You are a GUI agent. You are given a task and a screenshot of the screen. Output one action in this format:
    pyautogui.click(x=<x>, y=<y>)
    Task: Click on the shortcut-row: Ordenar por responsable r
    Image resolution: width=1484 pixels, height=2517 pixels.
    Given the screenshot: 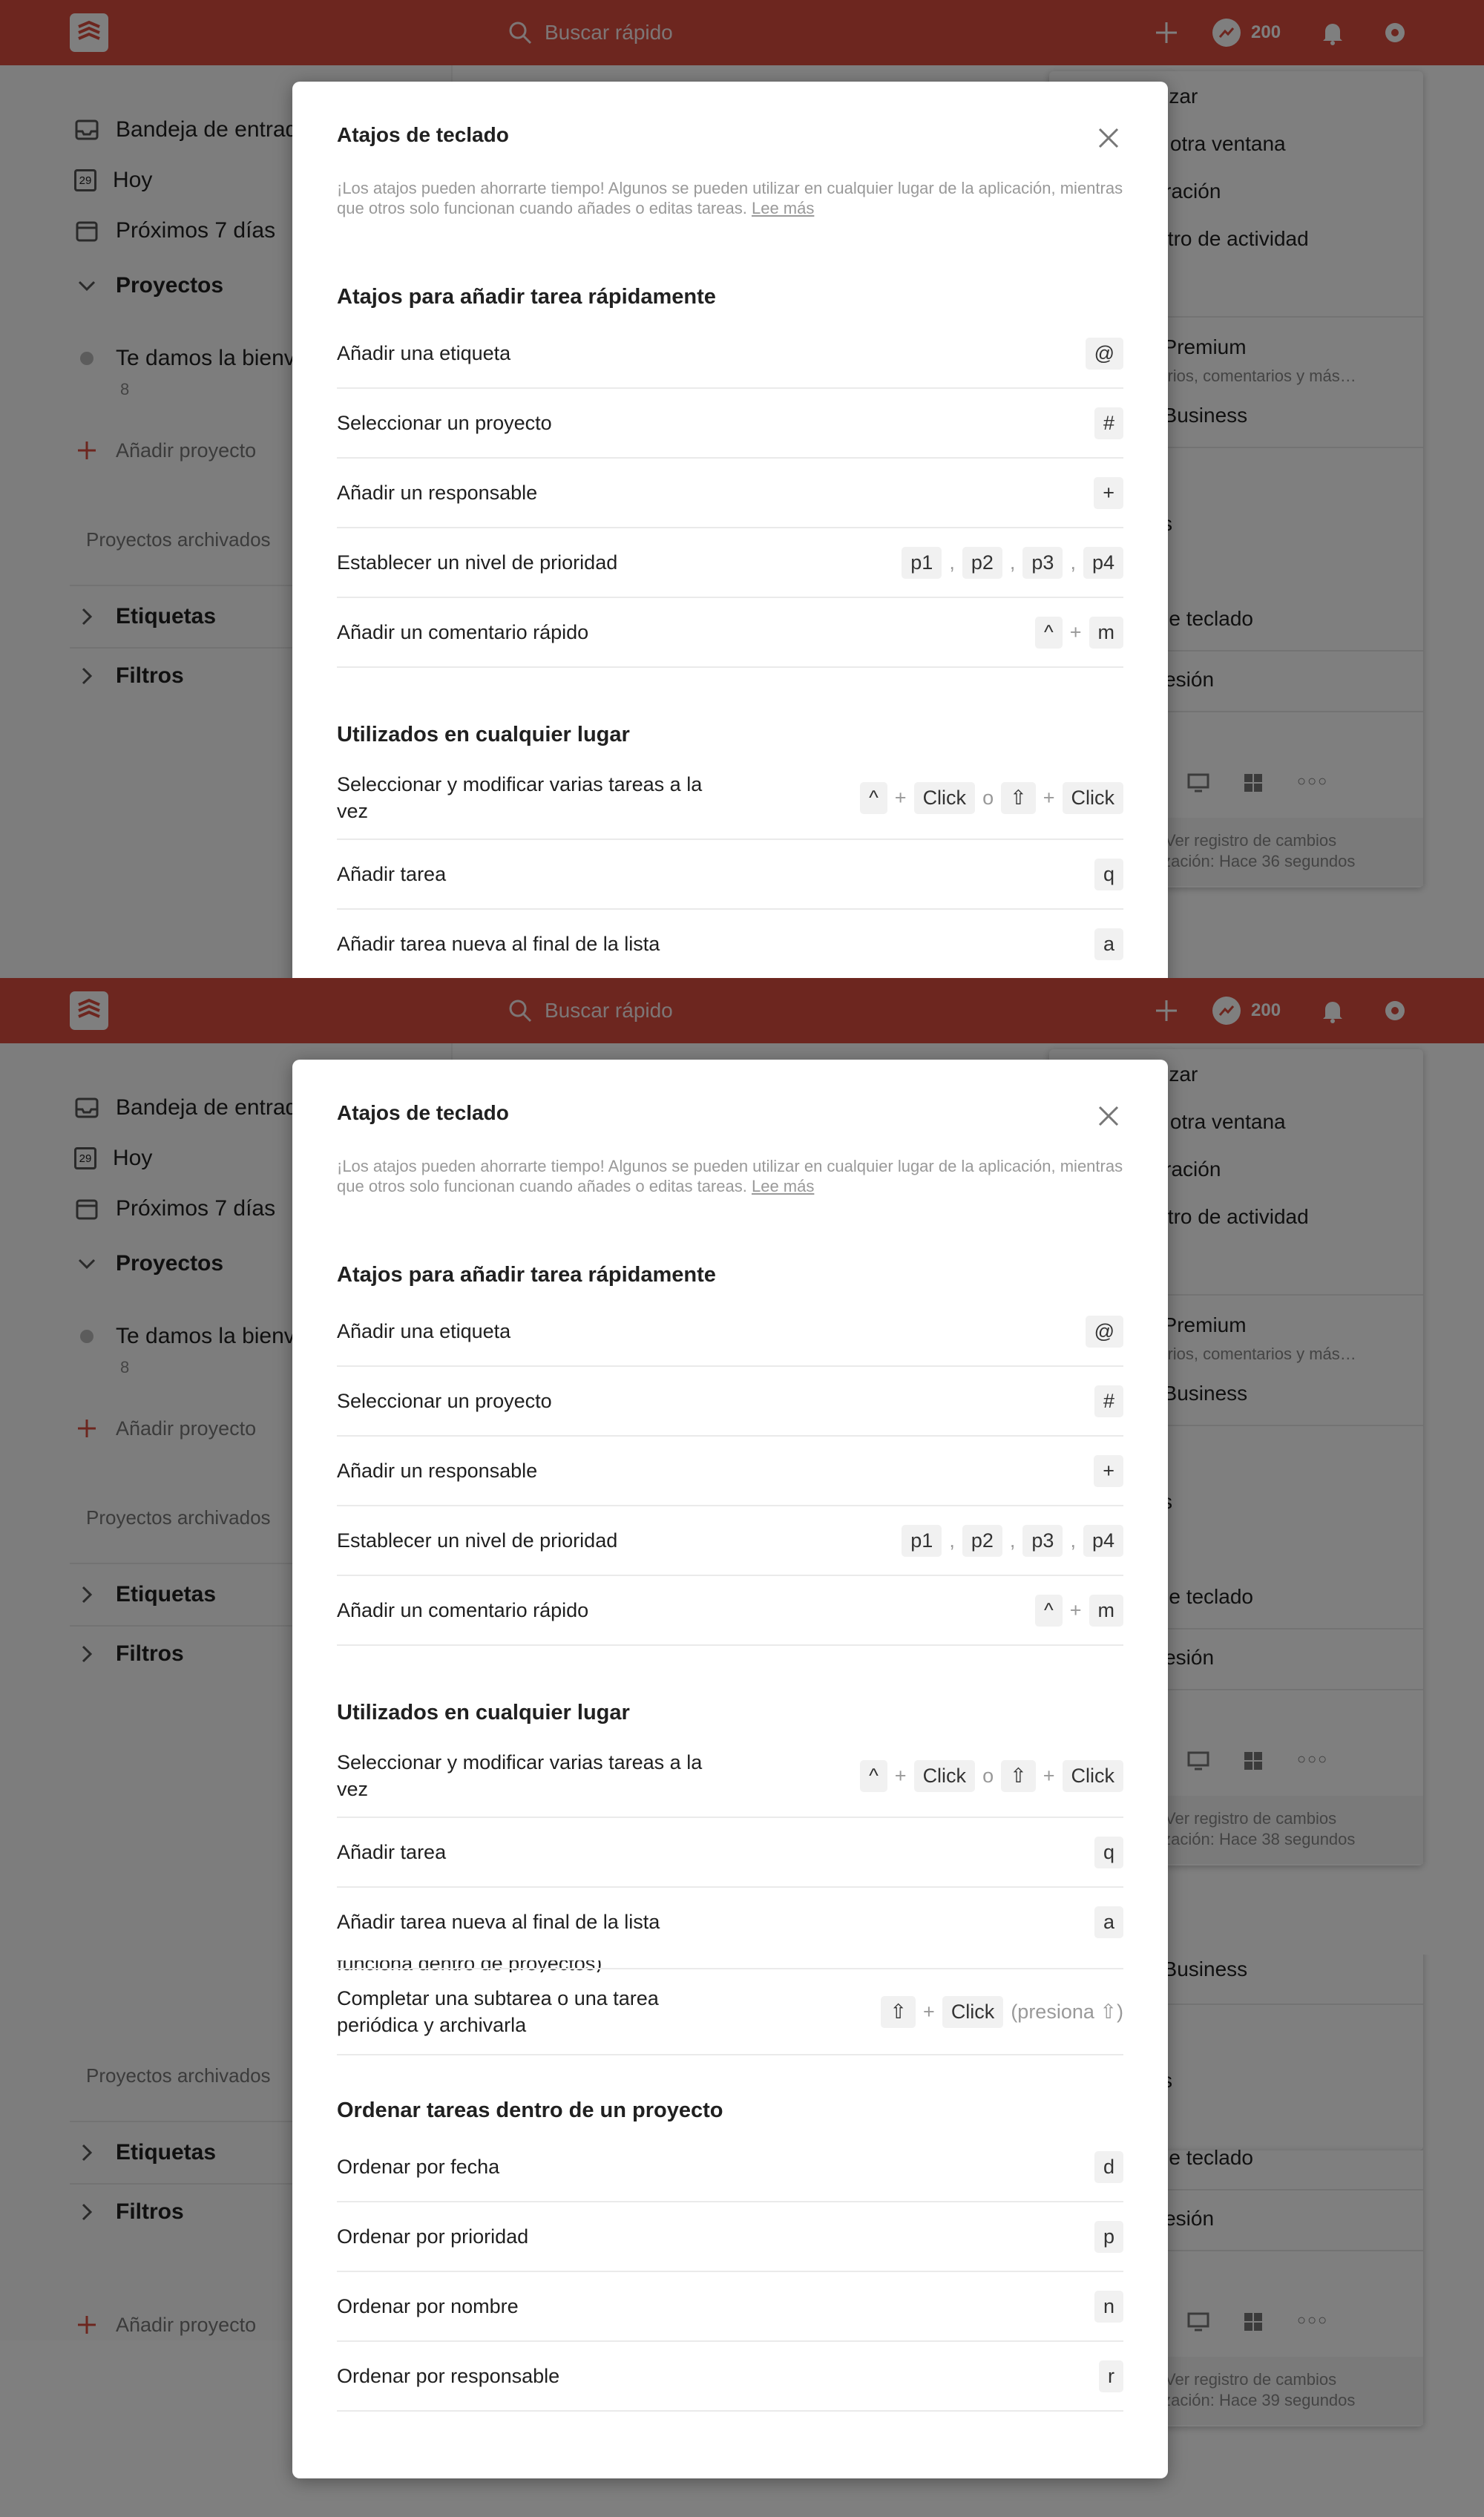 What is the action you would take?
    pyautogui.click(x=730, y=2377)
    